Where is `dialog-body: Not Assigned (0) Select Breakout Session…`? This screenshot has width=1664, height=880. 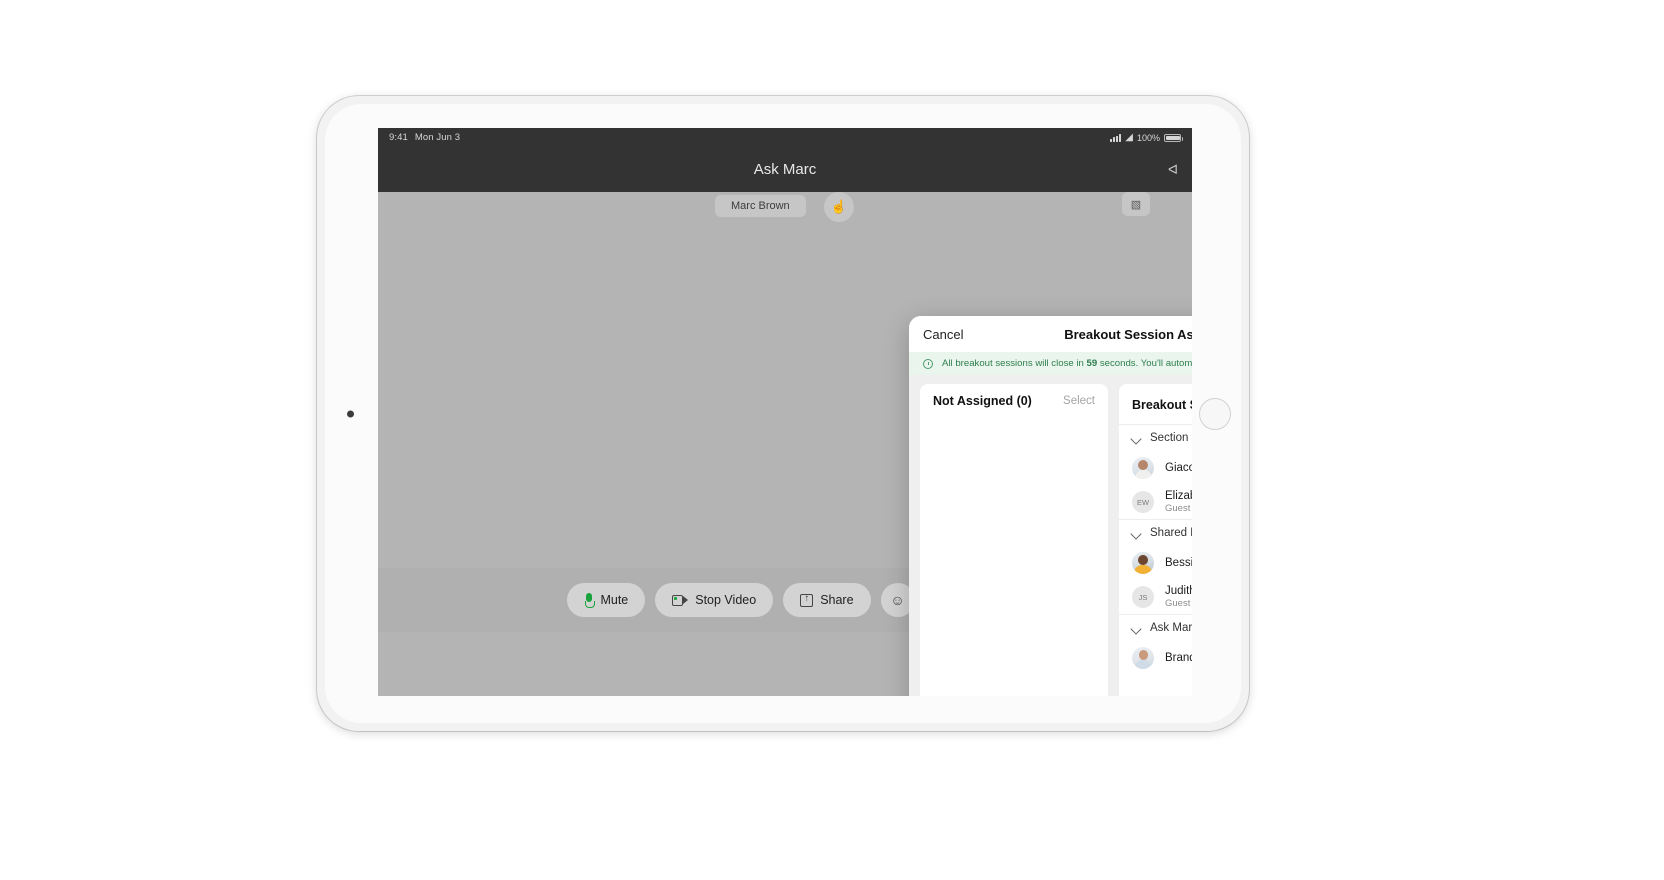 dialog-body: Not Assigned (0) Select Breakout Session… is located at coordinates (1050, 535).